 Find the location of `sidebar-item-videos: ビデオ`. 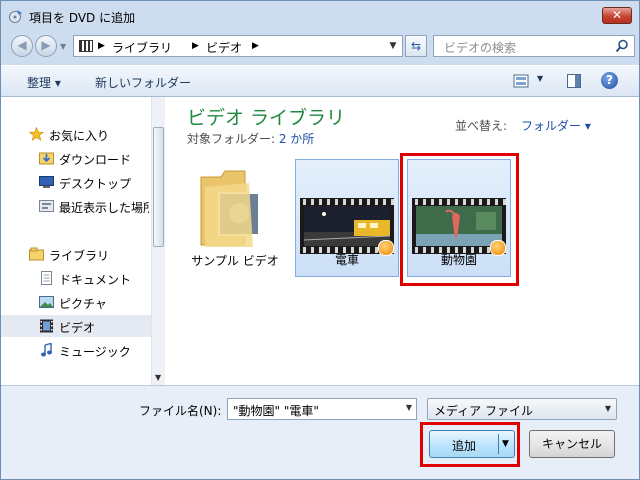

sidebar-item-videos: ビデオ is located at coordinates (76, 326).